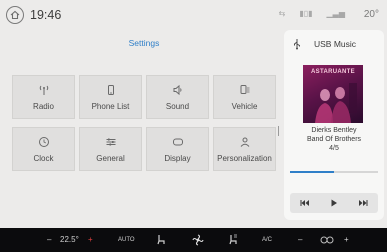  I want to click on playback-controls, so click(334, 203).